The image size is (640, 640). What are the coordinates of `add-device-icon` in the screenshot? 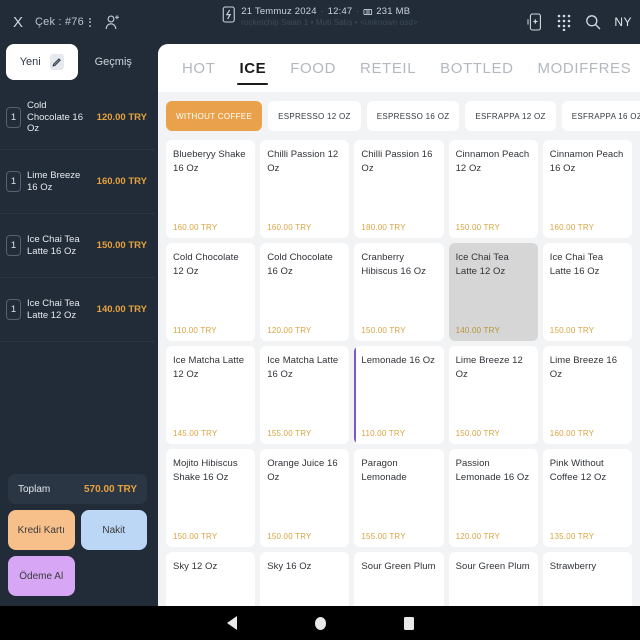 It's located at (535, 22).